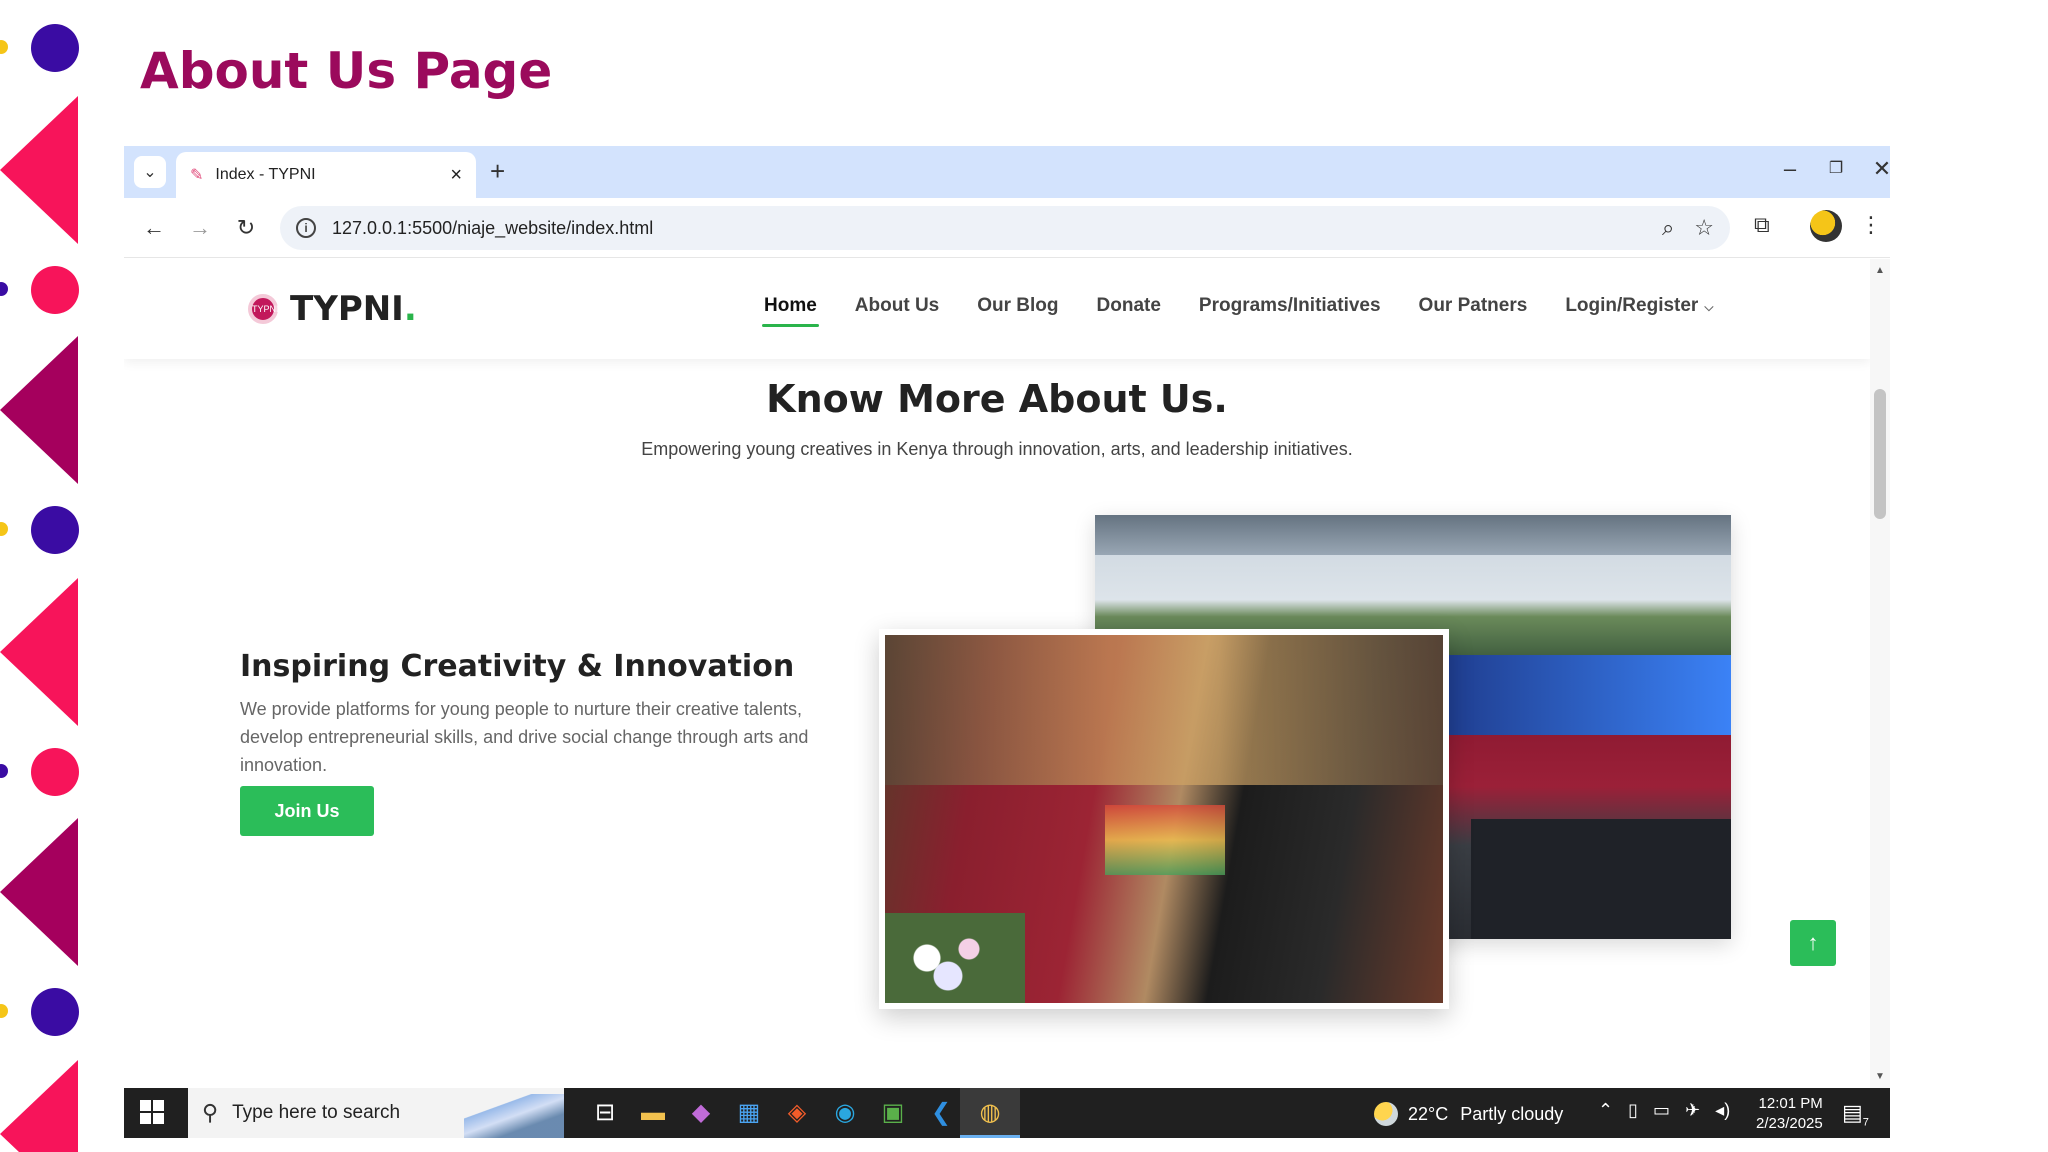 This screenshot has width=2048, height=1152. What do you see at coordinates (987, 228) in the screenshot?
I see `address-url: 127.0.0.1:5500/niaje_website/index.html` at bounding box center [987, 228].